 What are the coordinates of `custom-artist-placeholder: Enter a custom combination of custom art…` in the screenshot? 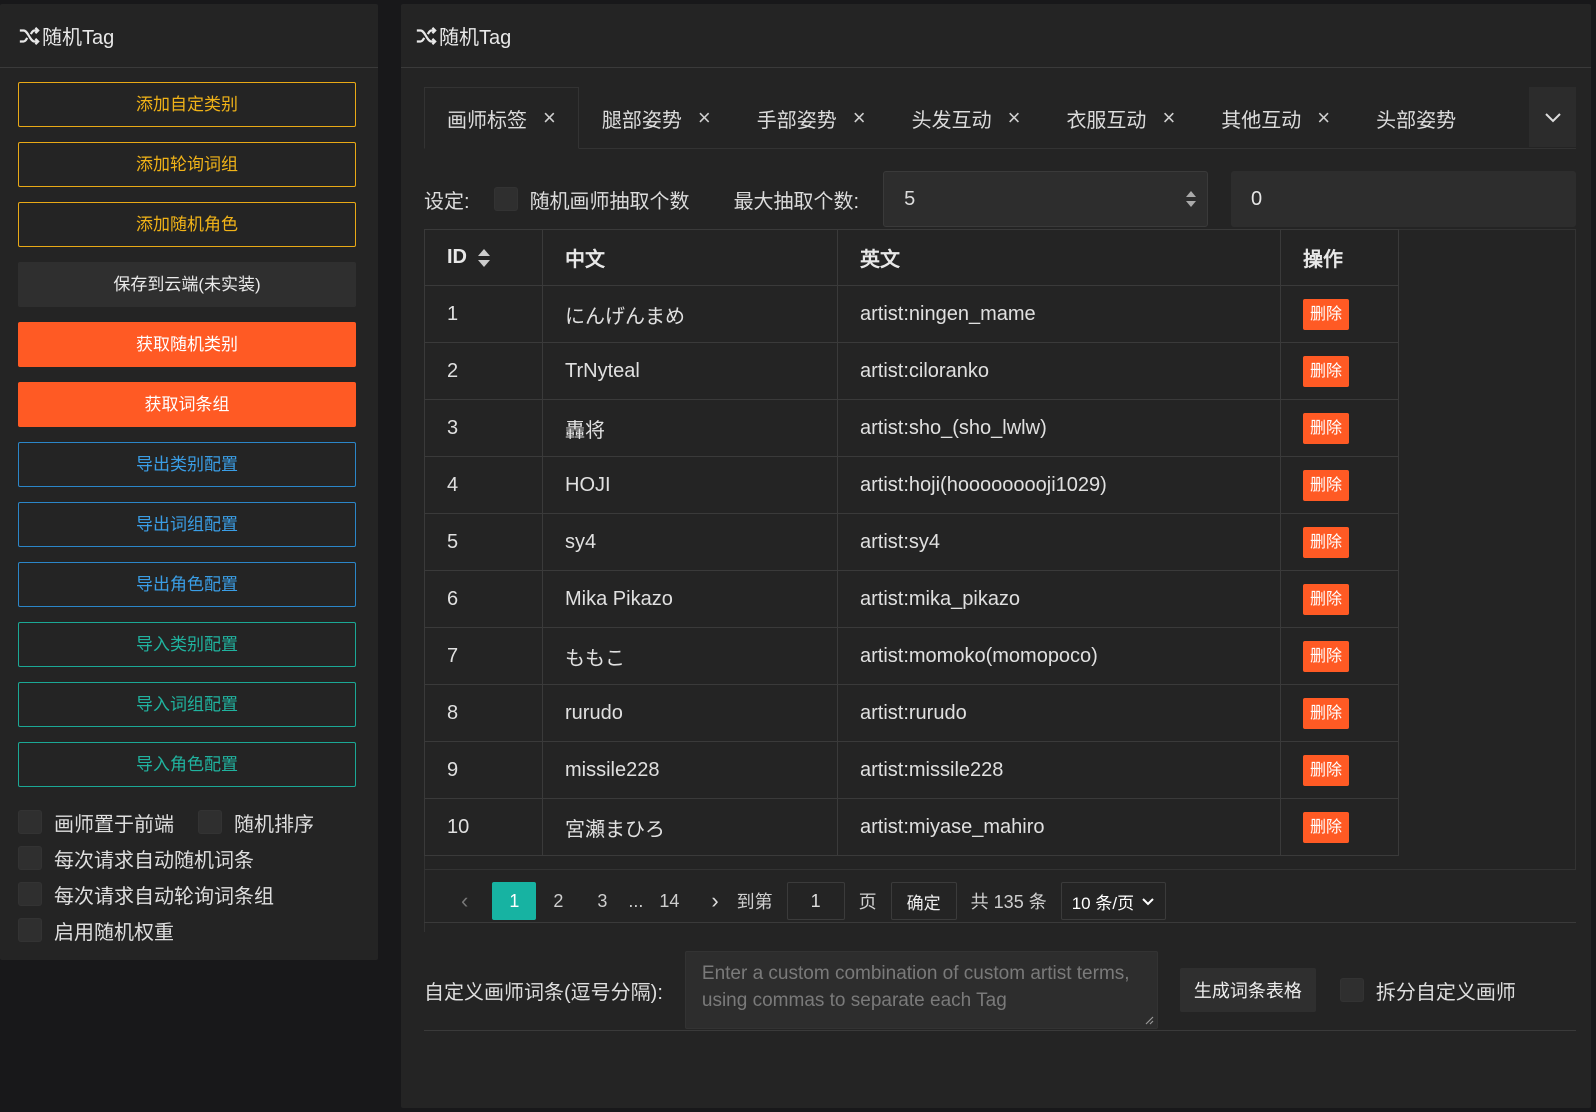 It's located at (915, 987).